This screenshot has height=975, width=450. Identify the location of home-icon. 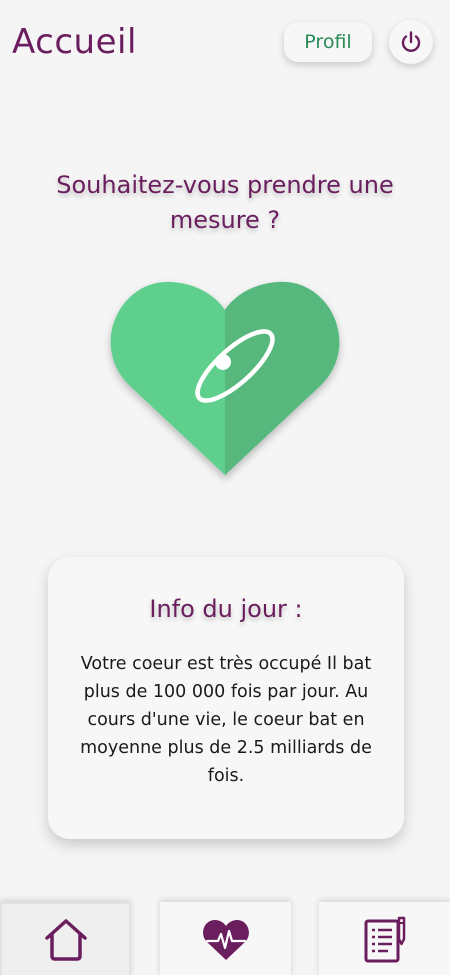
(65, 939).